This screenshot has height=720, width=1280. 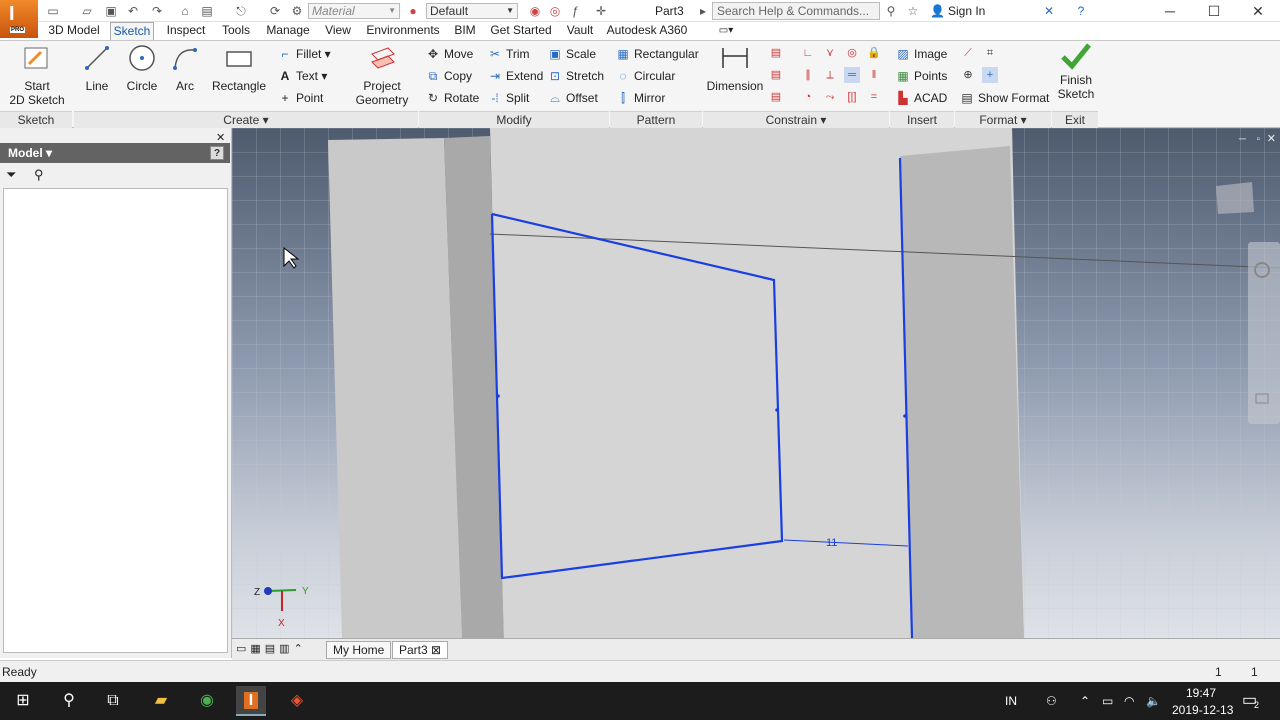 What do you see at coordinates (515, 76) in the screenshot?
I see `extend-button: ⇥ Extend` at bounding box center [515, 76].